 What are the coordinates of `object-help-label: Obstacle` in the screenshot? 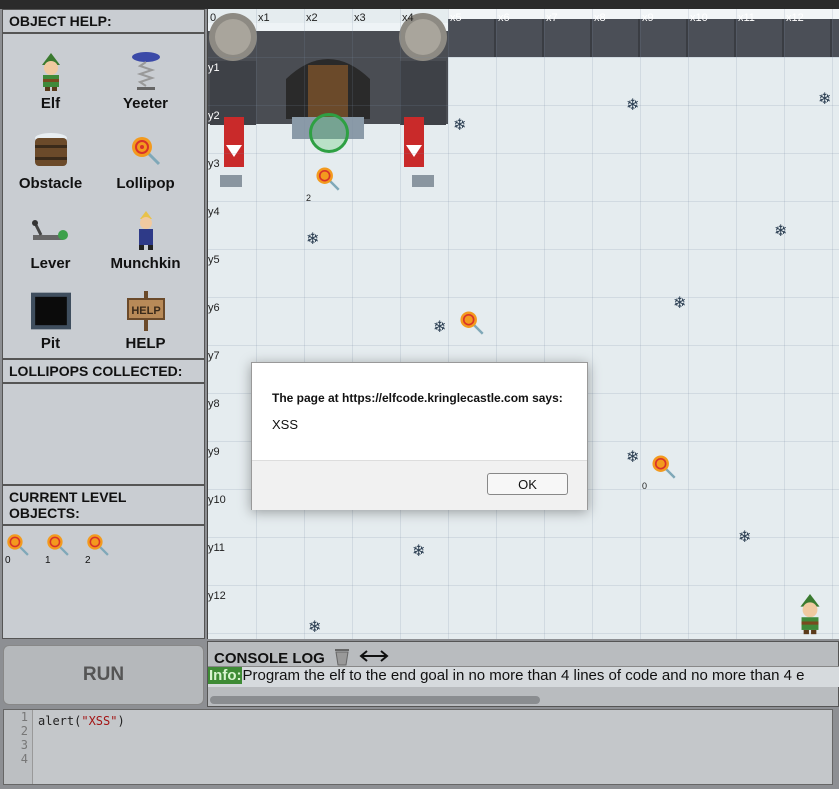 It's located at (50, 183).